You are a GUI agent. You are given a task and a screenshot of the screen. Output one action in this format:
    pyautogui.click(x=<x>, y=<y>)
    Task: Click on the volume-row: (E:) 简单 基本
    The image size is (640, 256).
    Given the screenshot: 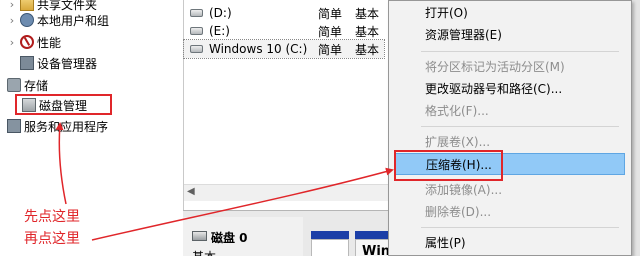 What is the action you would take?
    pyautogui.click(x=284, y=31)
    